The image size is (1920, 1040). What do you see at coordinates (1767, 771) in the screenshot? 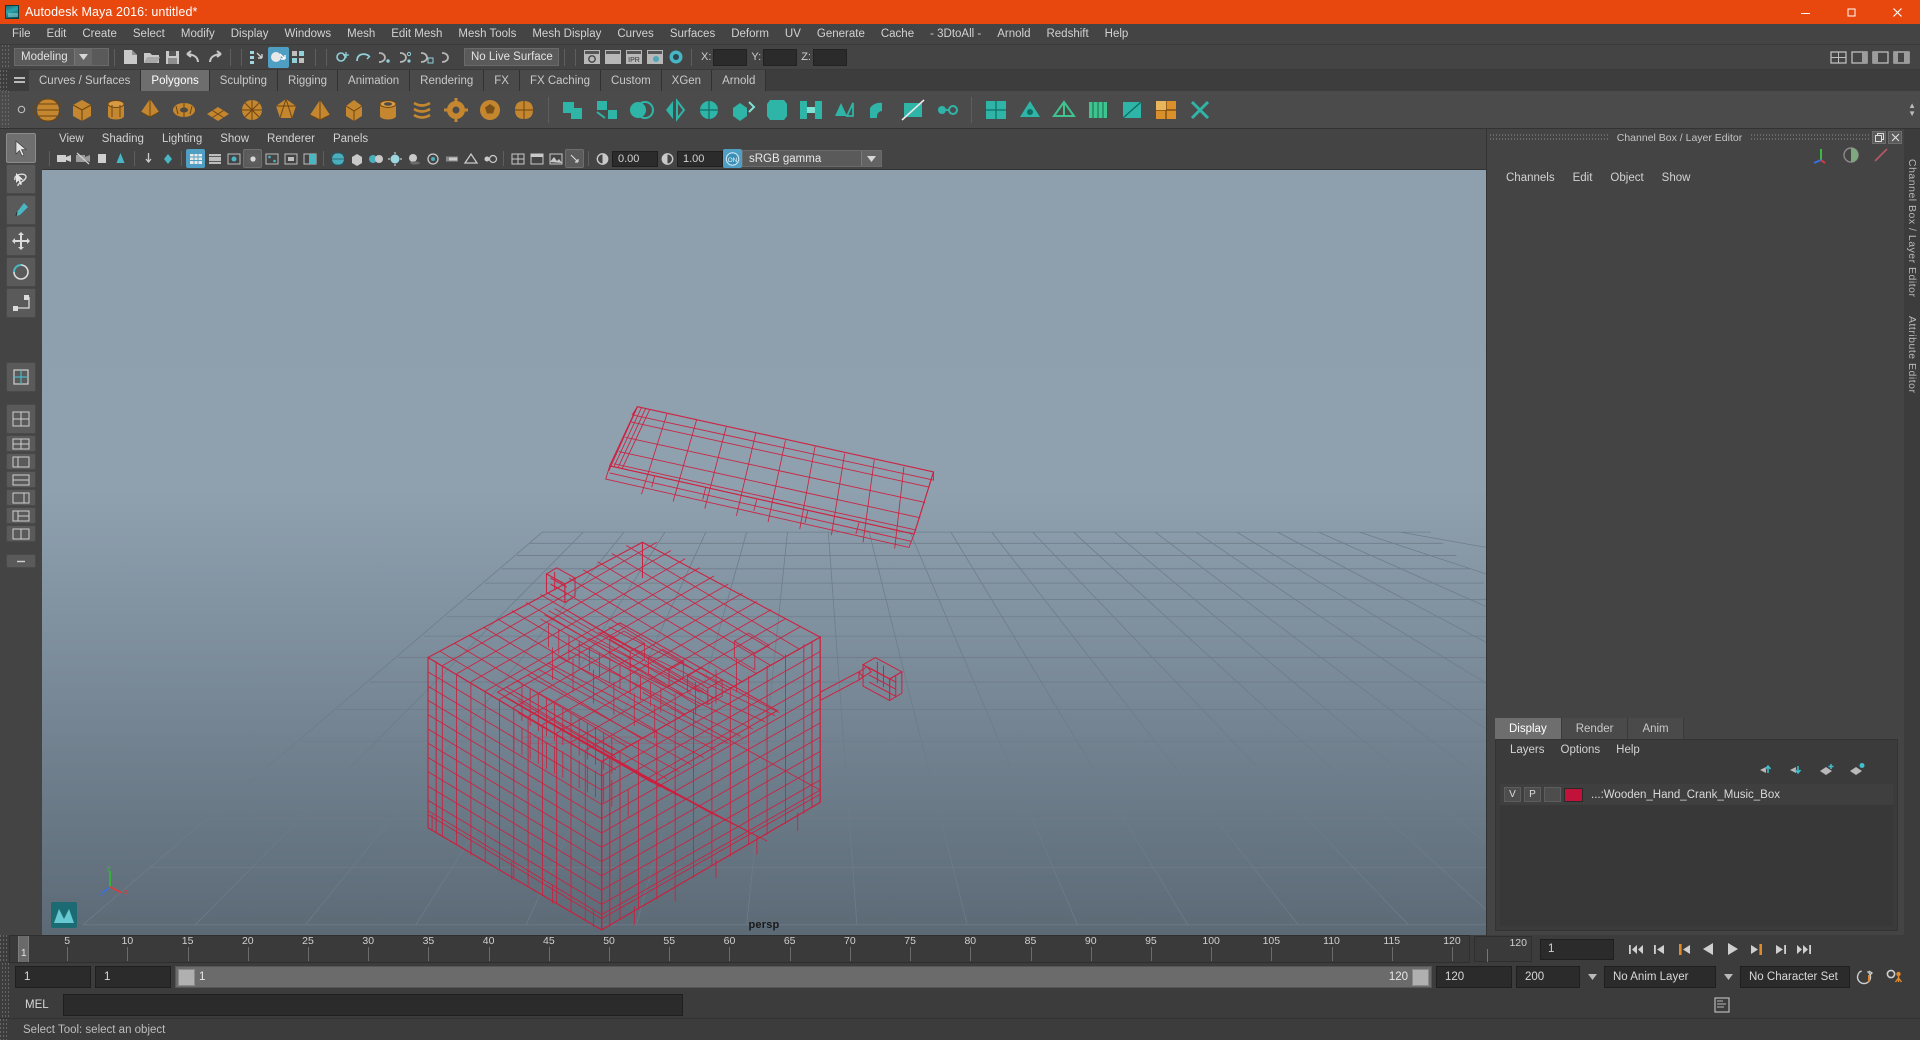
I see `move-layer-up-icon` at bounding box center [1767, 771].